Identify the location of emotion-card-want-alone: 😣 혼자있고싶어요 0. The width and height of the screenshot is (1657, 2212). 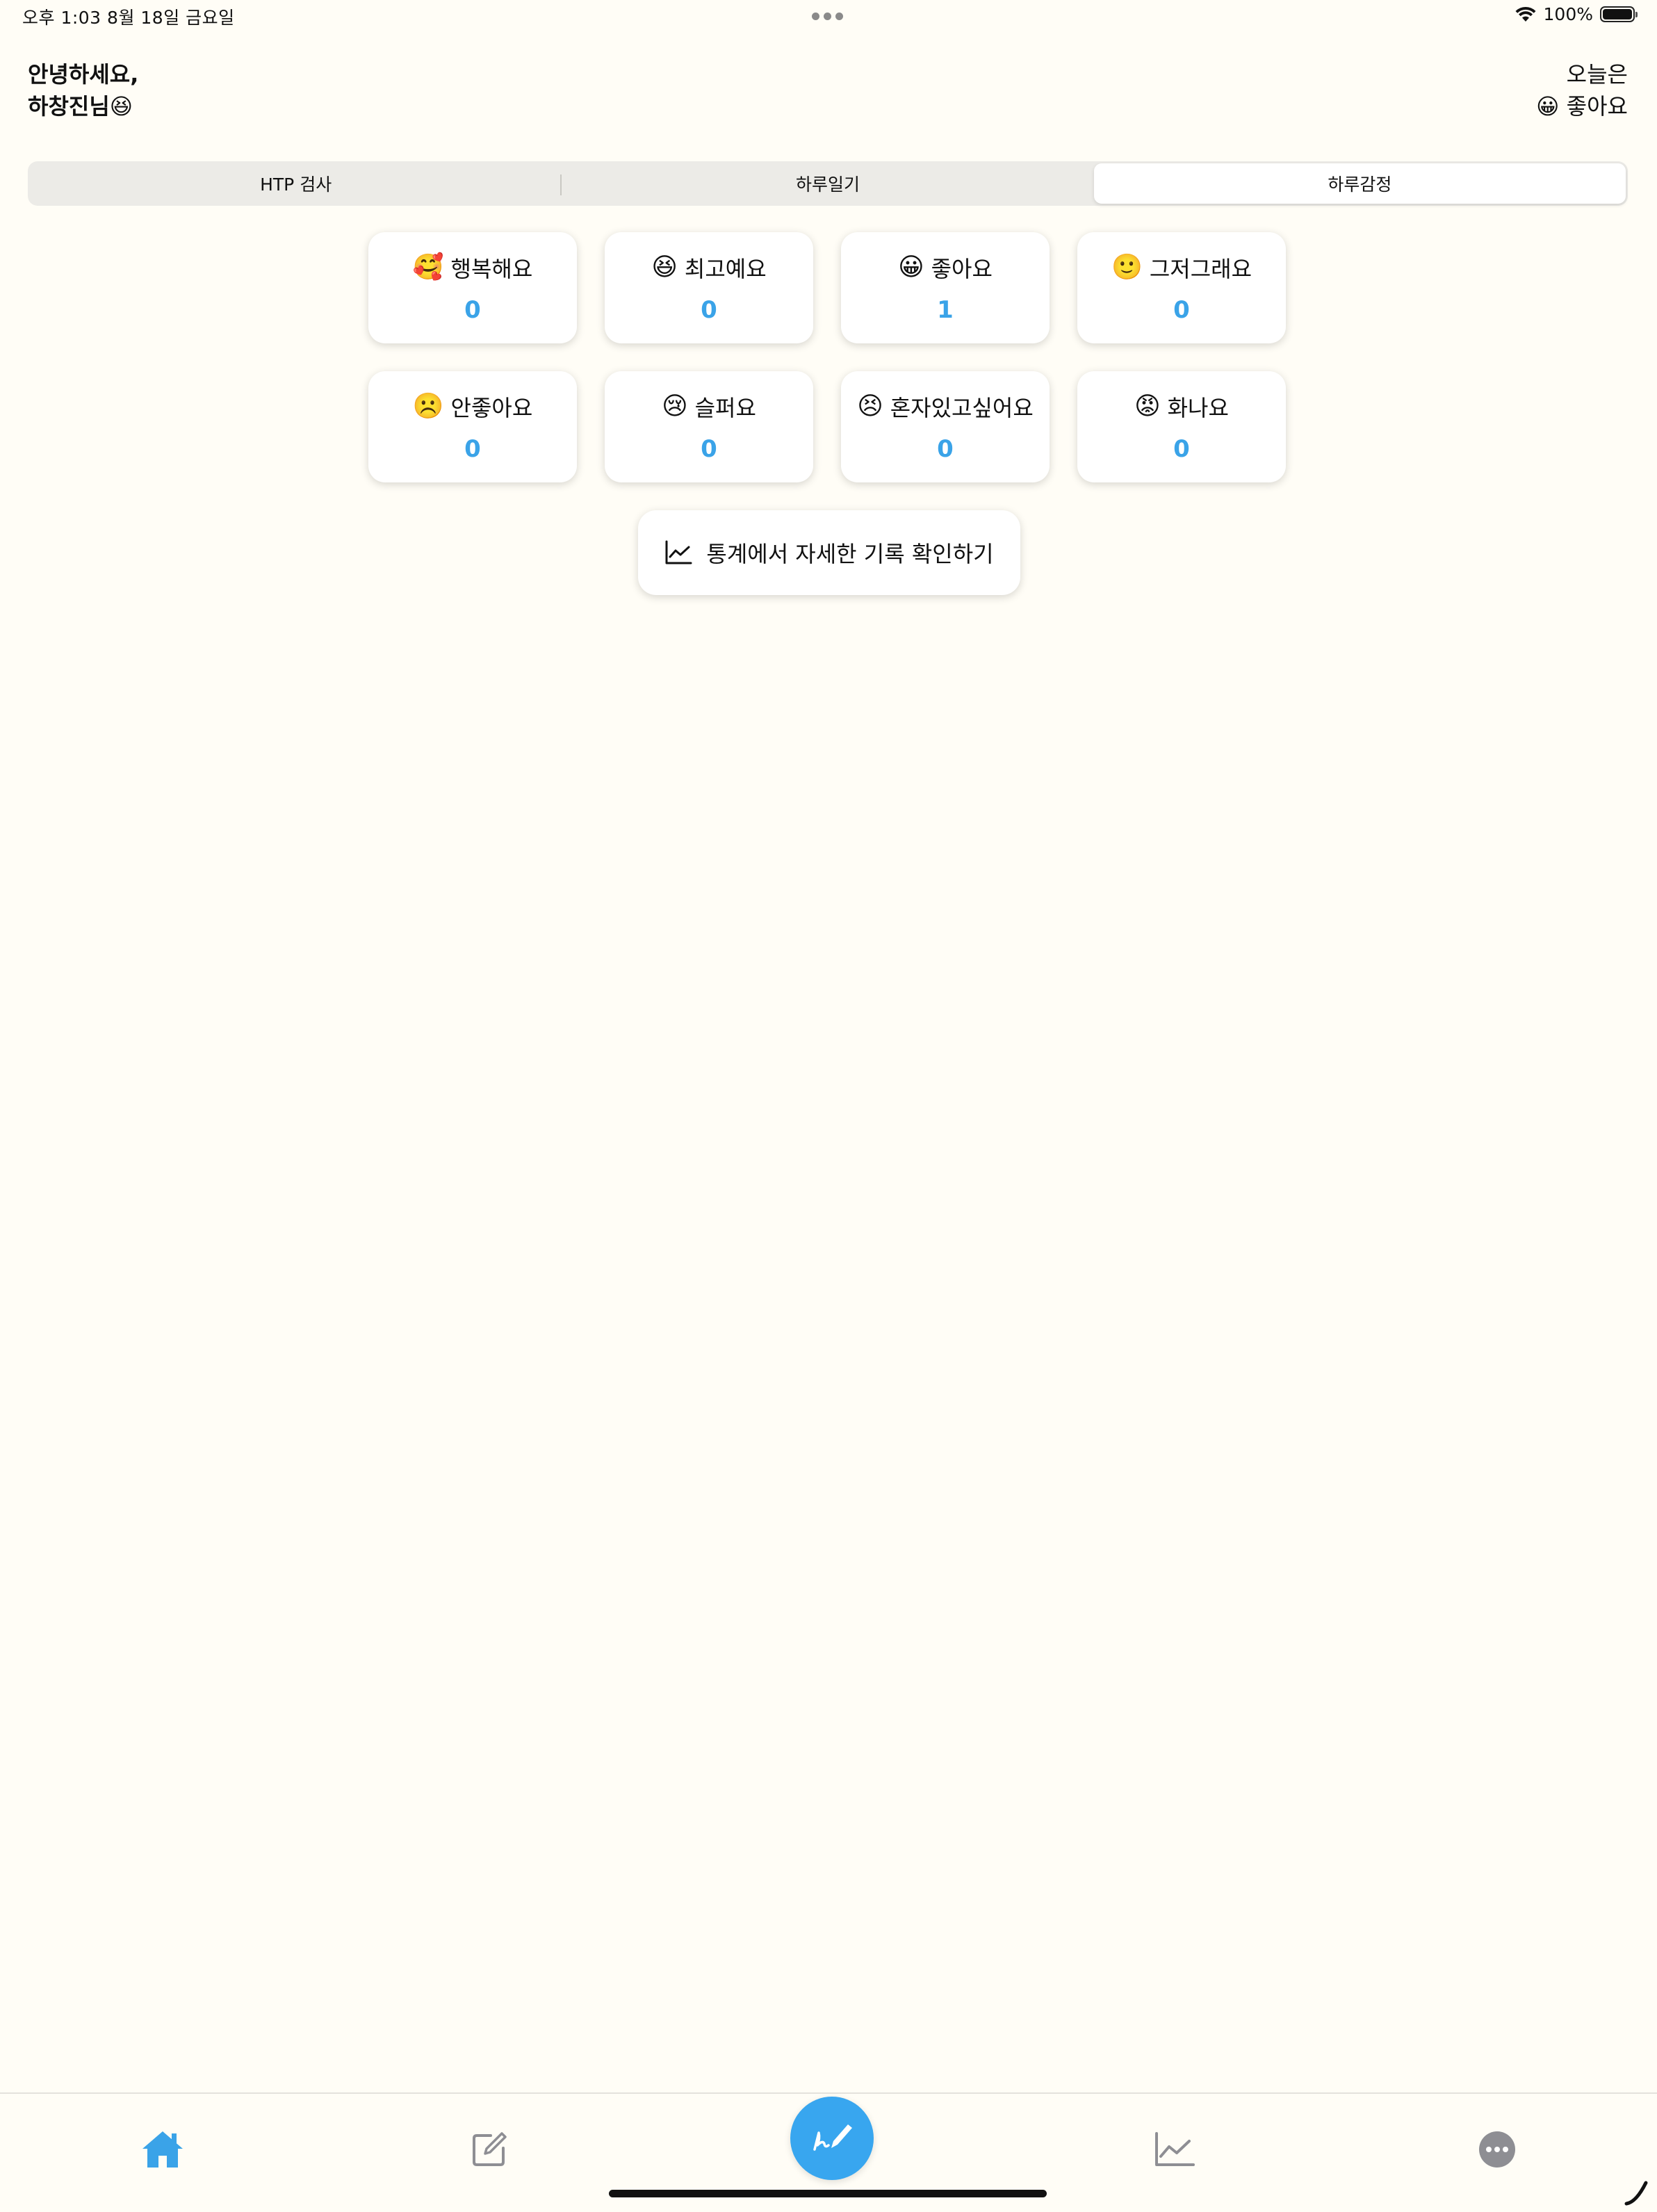
(946, 426).